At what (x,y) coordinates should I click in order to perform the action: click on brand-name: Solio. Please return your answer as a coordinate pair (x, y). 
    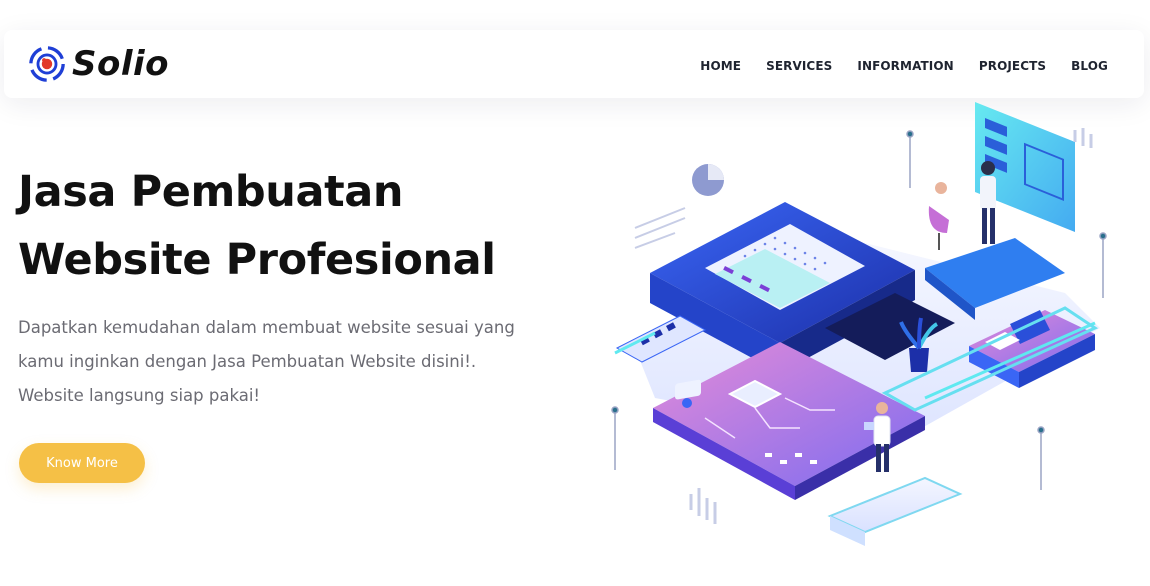
    Looking at the image, I should click on (121, 64).